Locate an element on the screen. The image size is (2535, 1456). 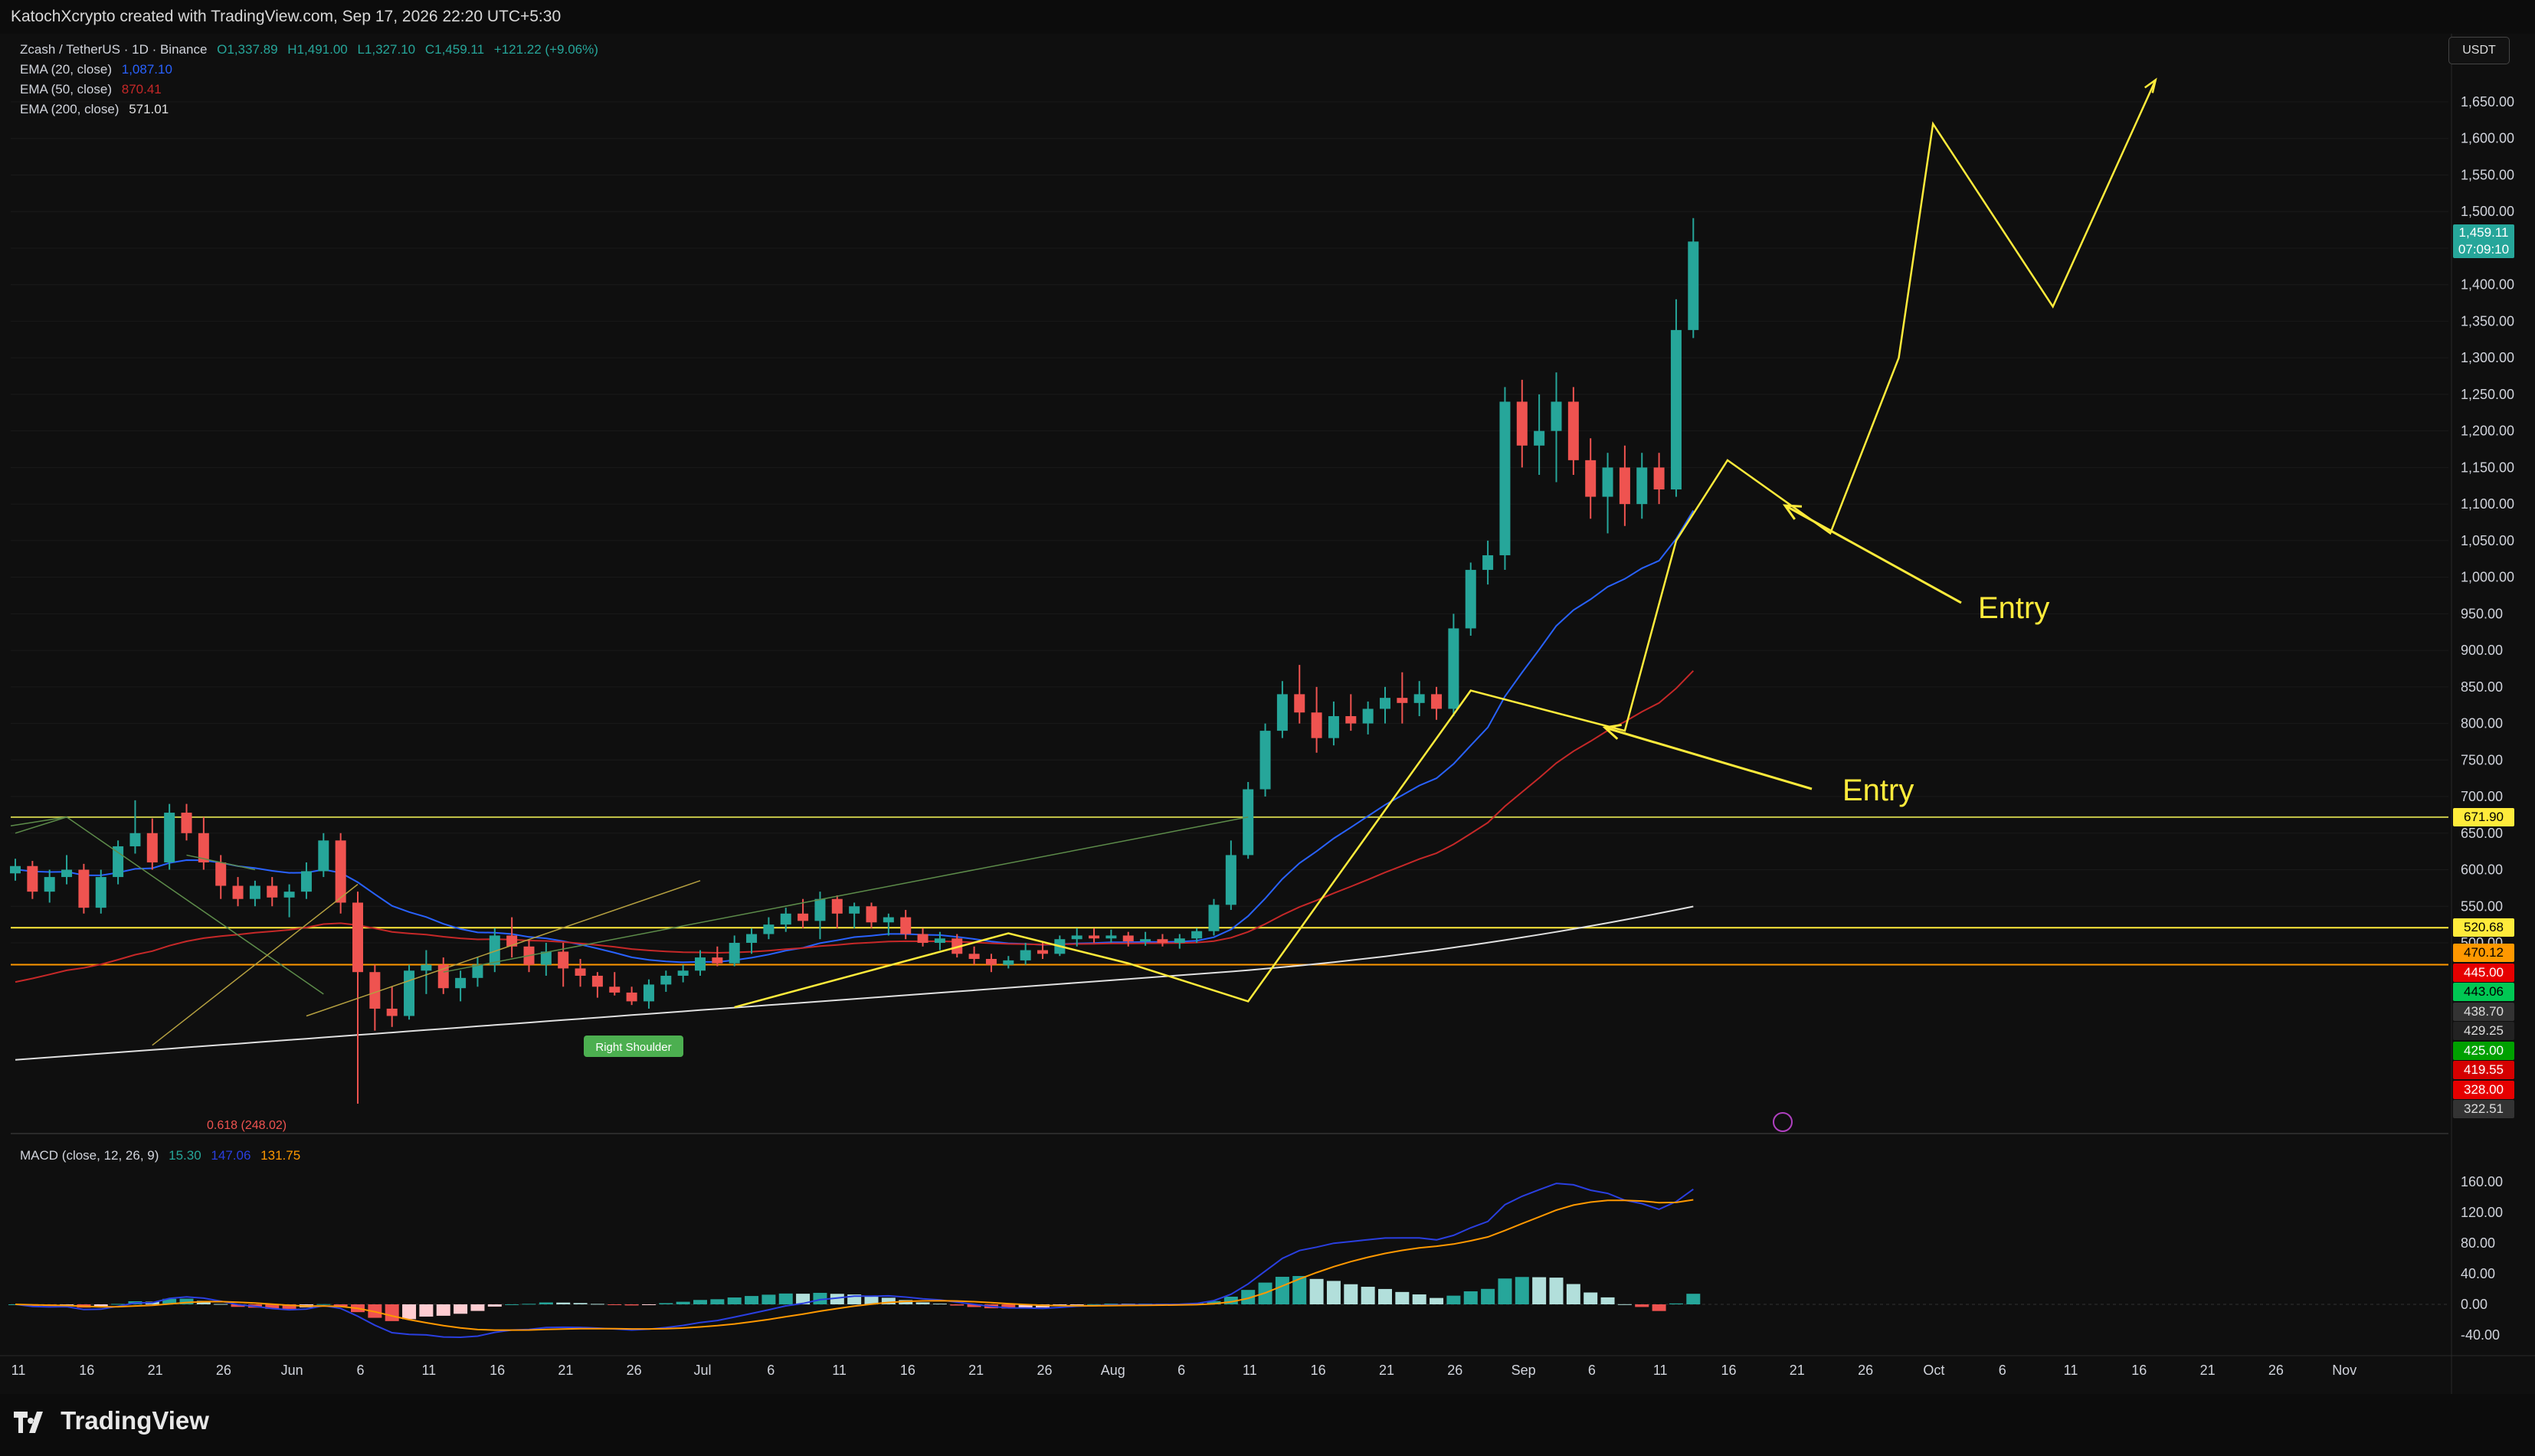
low-value: L1,327.10 is located at coordinates (387, 49).